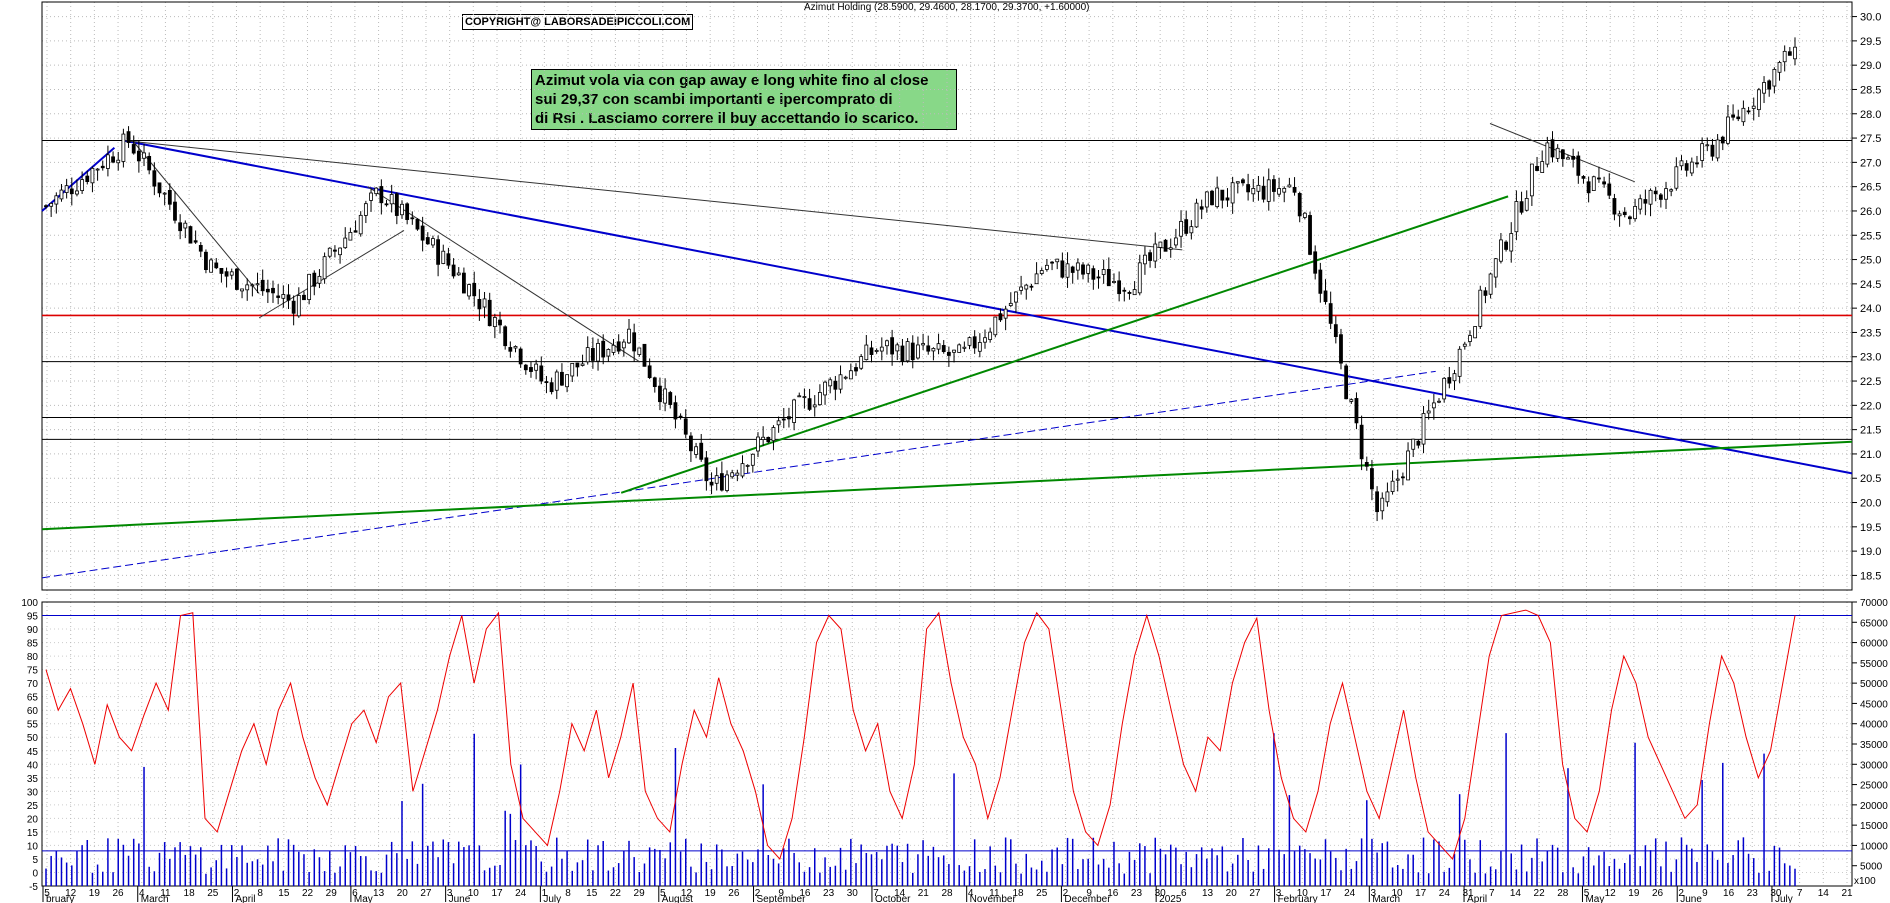  What do you see at coordinates (33, 657) in the screenshot?
I see `rsi-tick-label: 80` at bounding box center [33, 657].